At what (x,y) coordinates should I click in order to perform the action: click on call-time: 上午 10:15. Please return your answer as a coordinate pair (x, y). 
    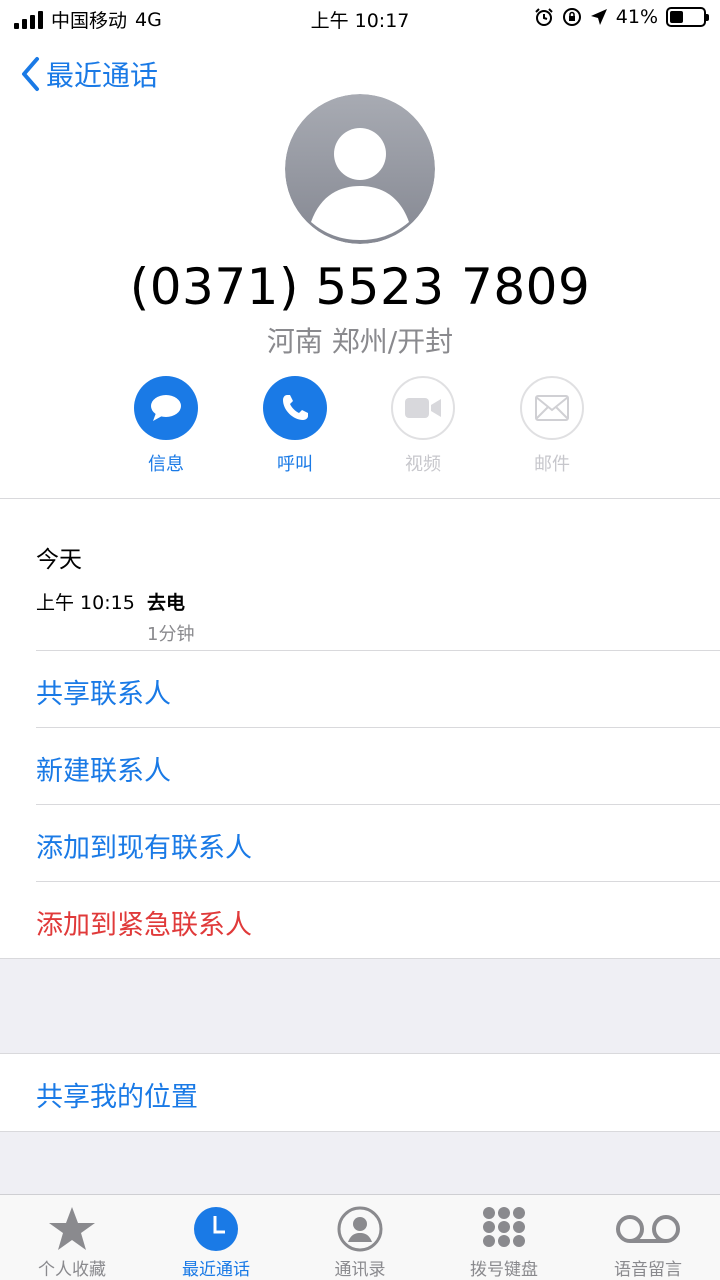
    Looking at the image, I should click on (85, 603).